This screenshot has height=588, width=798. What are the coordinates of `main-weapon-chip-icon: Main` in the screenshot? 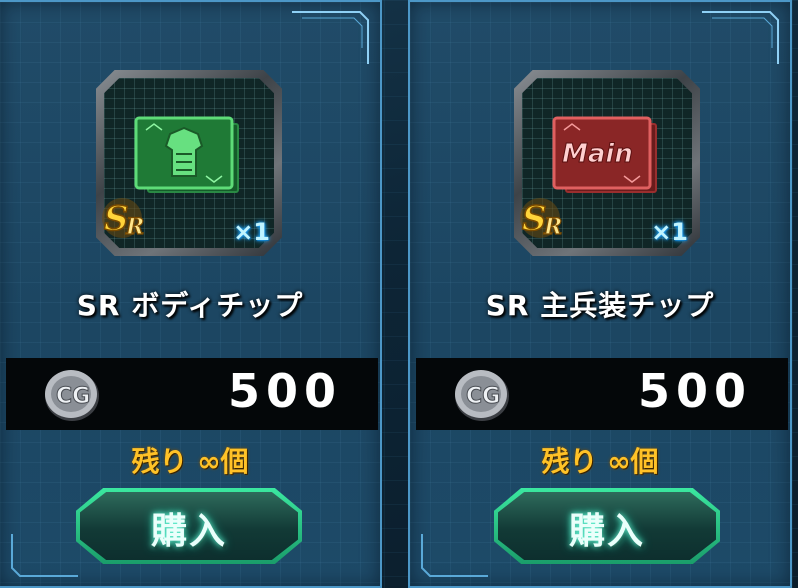 It's located at (604, 154).